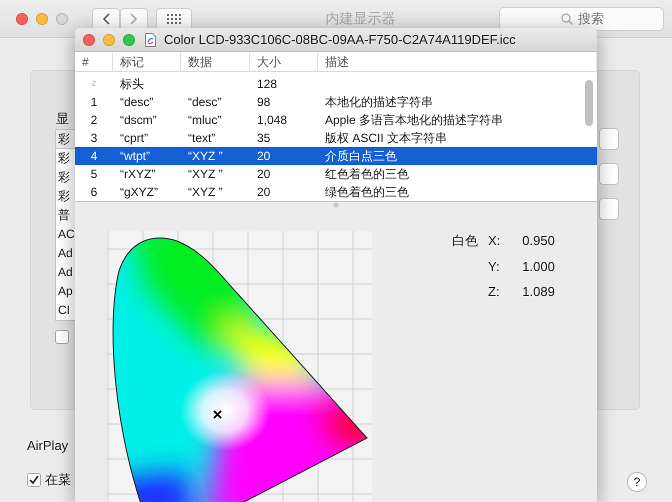  Describe the element at coordinates (137, 174) in the screenshot. I see `table-cell-text: “rXYZ”` at that location.